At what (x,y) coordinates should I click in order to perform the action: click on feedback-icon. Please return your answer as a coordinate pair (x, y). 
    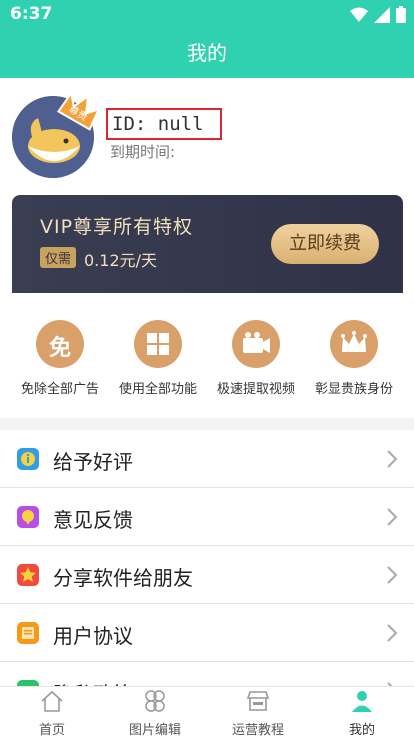
    Looking at the image, I should click on (28, 517).